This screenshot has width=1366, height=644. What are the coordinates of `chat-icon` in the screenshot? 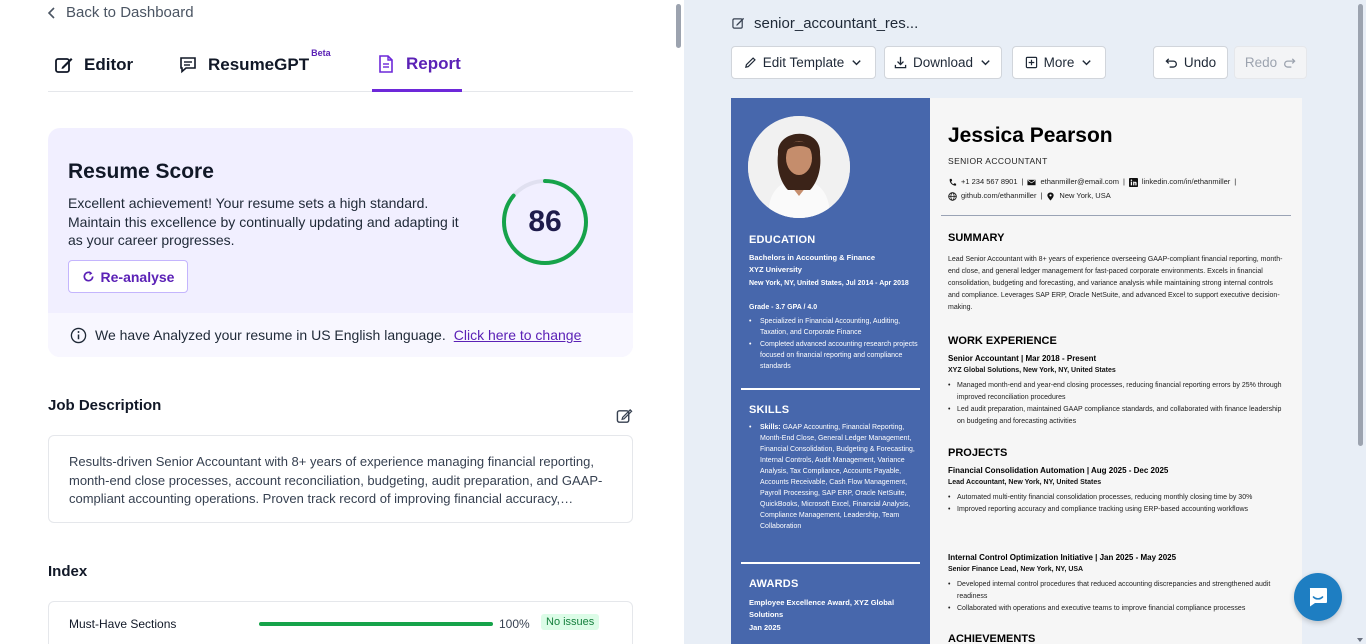 It's located at (188, 65).